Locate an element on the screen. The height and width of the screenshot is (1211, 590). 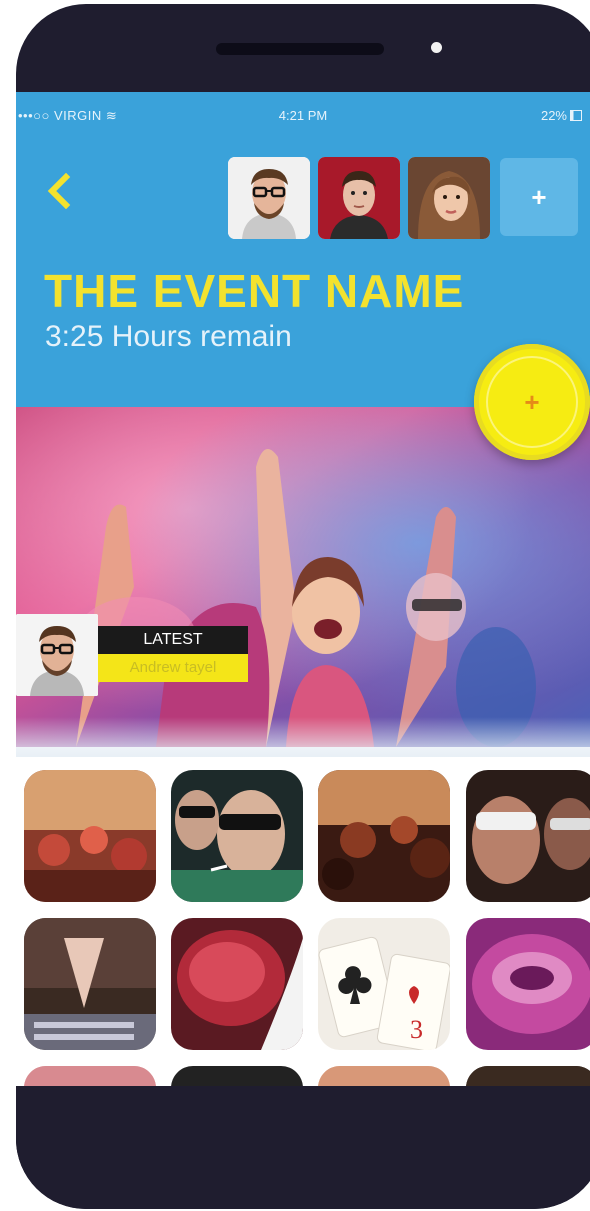
status-bar: •••○○ VIRGIN ≋ 4:21 PM 22% is located at coordinates (303, 115).